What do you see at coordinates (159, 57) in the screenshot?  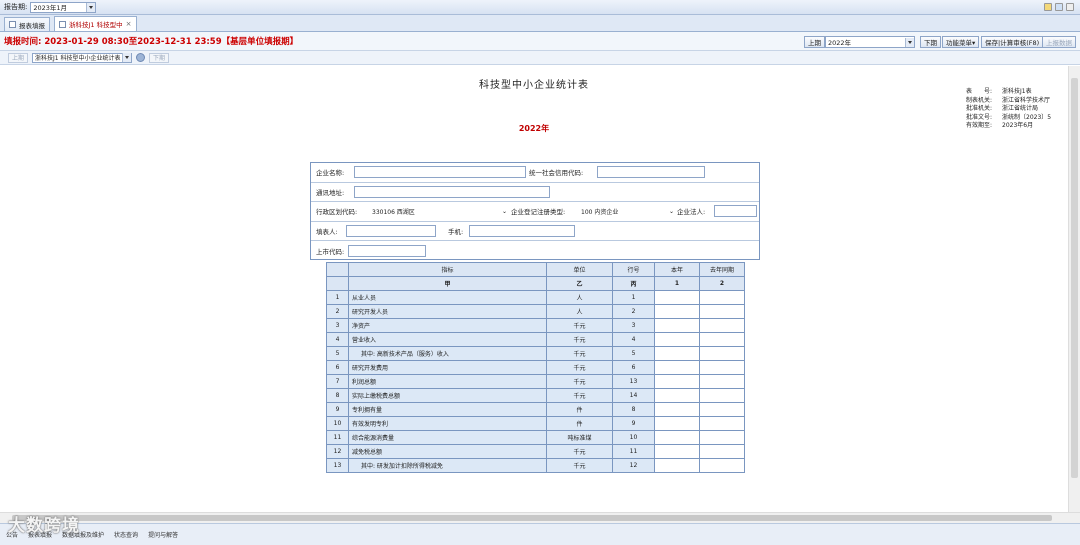 I see `next-table-button: 下期` at bounding box center [159, 57].